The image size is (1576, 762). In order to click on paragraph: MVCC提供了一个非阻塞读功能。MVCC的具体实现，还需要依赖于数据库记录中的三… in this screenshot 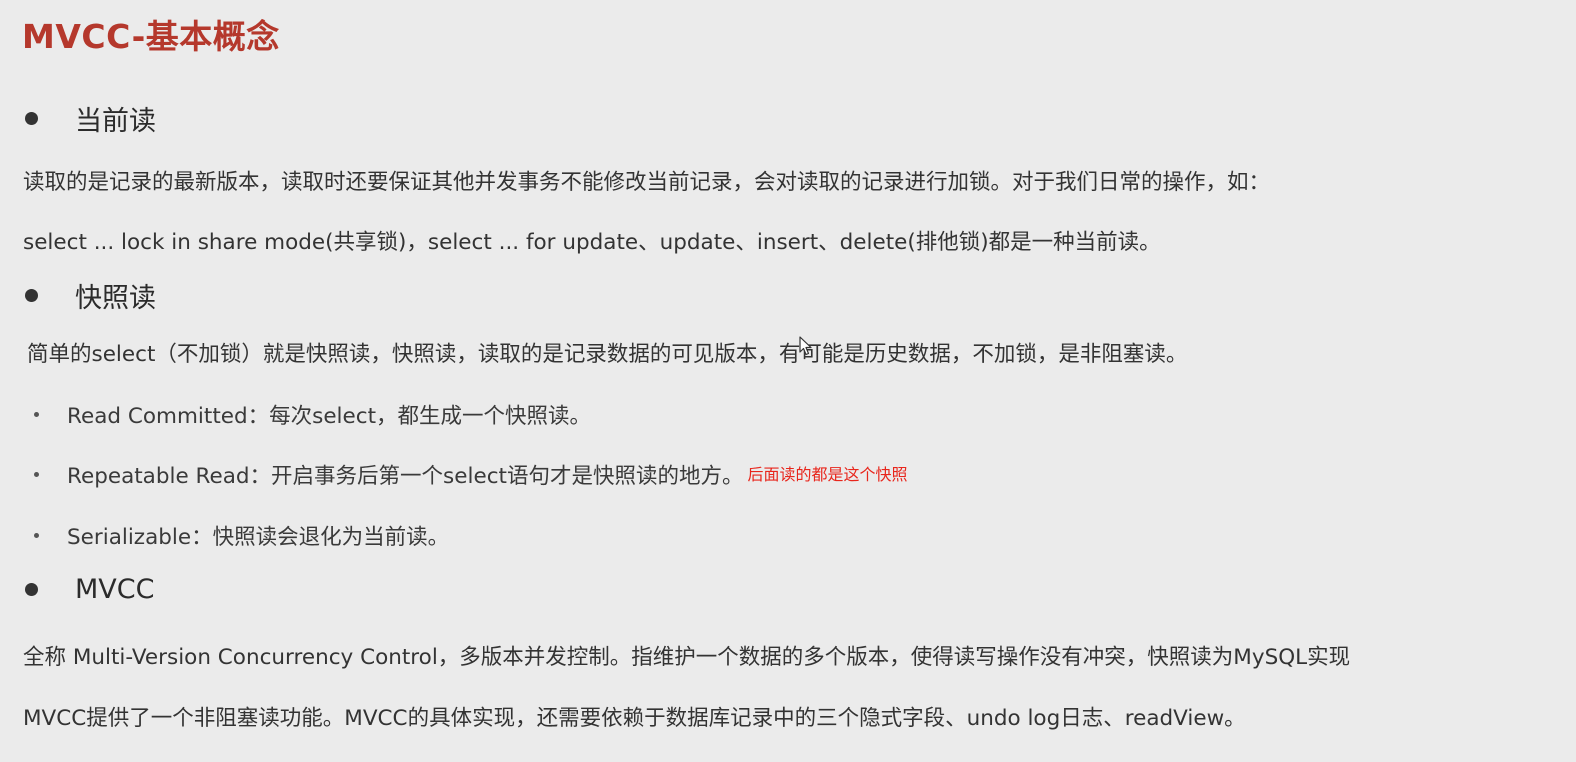, I will do `click(634, 718)`.